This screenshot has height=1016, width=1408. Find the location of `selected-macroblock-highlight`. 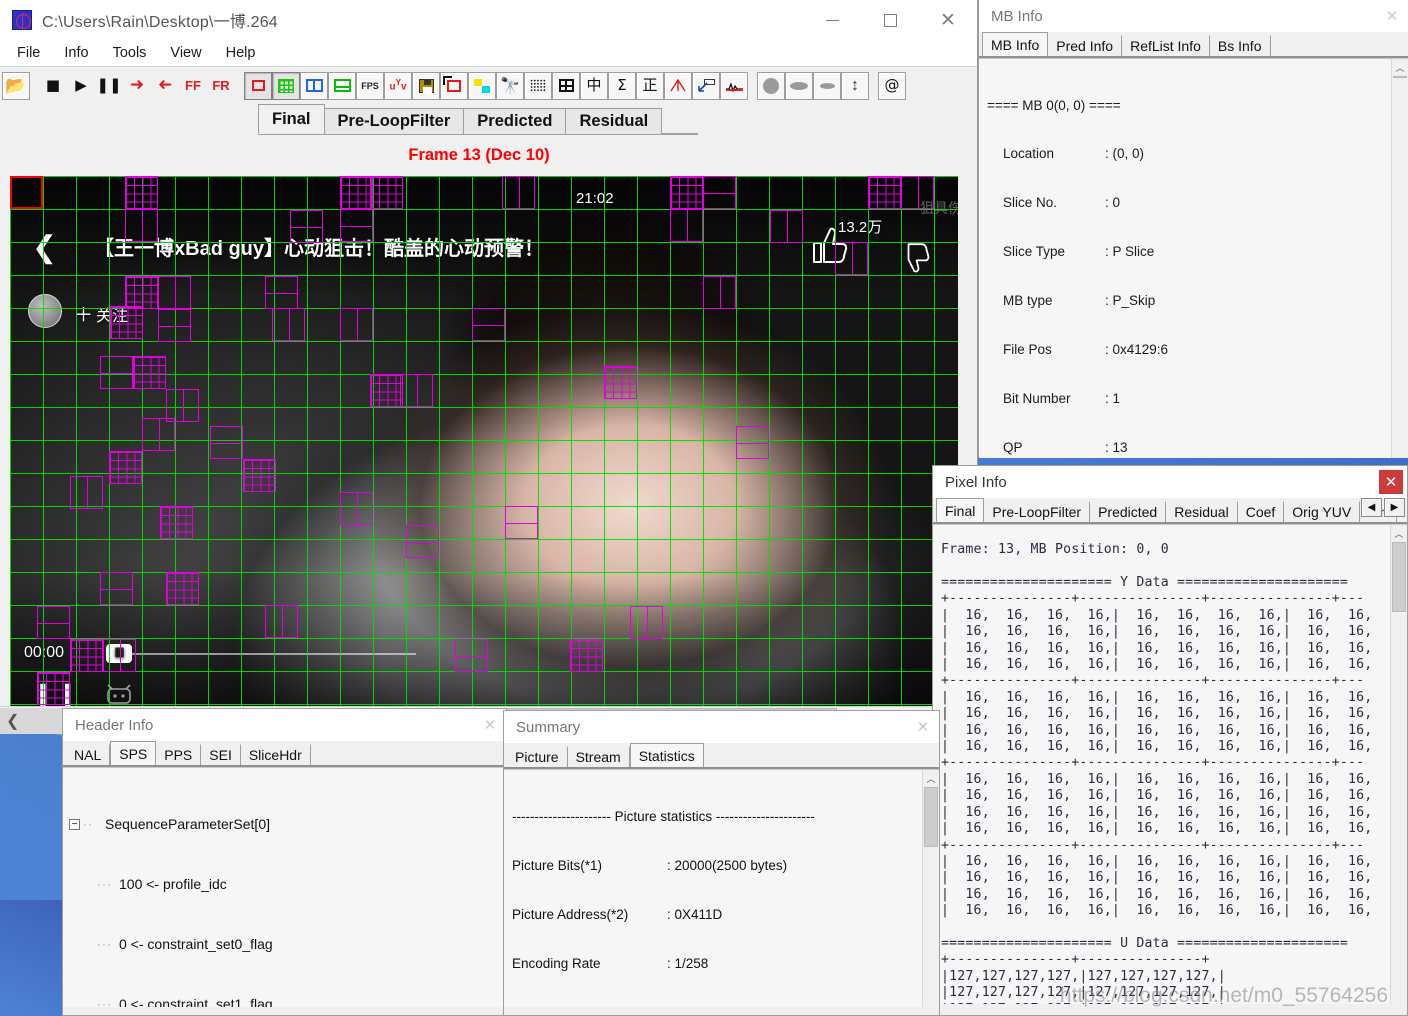

selected-macroblock-highlight is located at coordinates (26, 192).